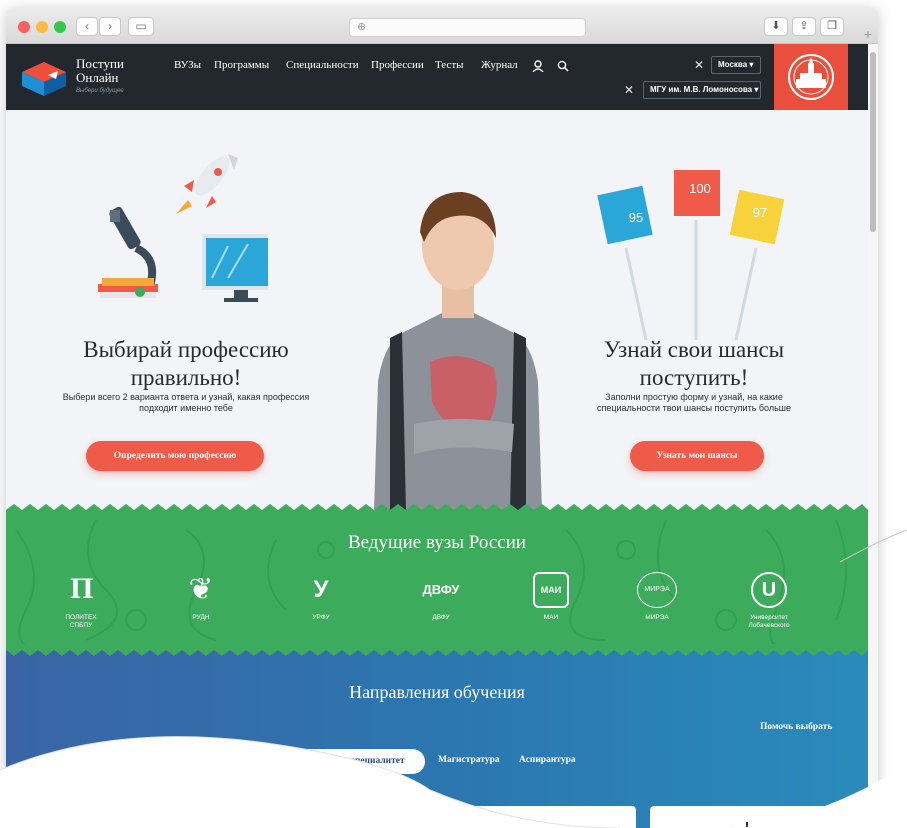  I want to click on brand-name: Поступи Онлайн, so click(100, 71).